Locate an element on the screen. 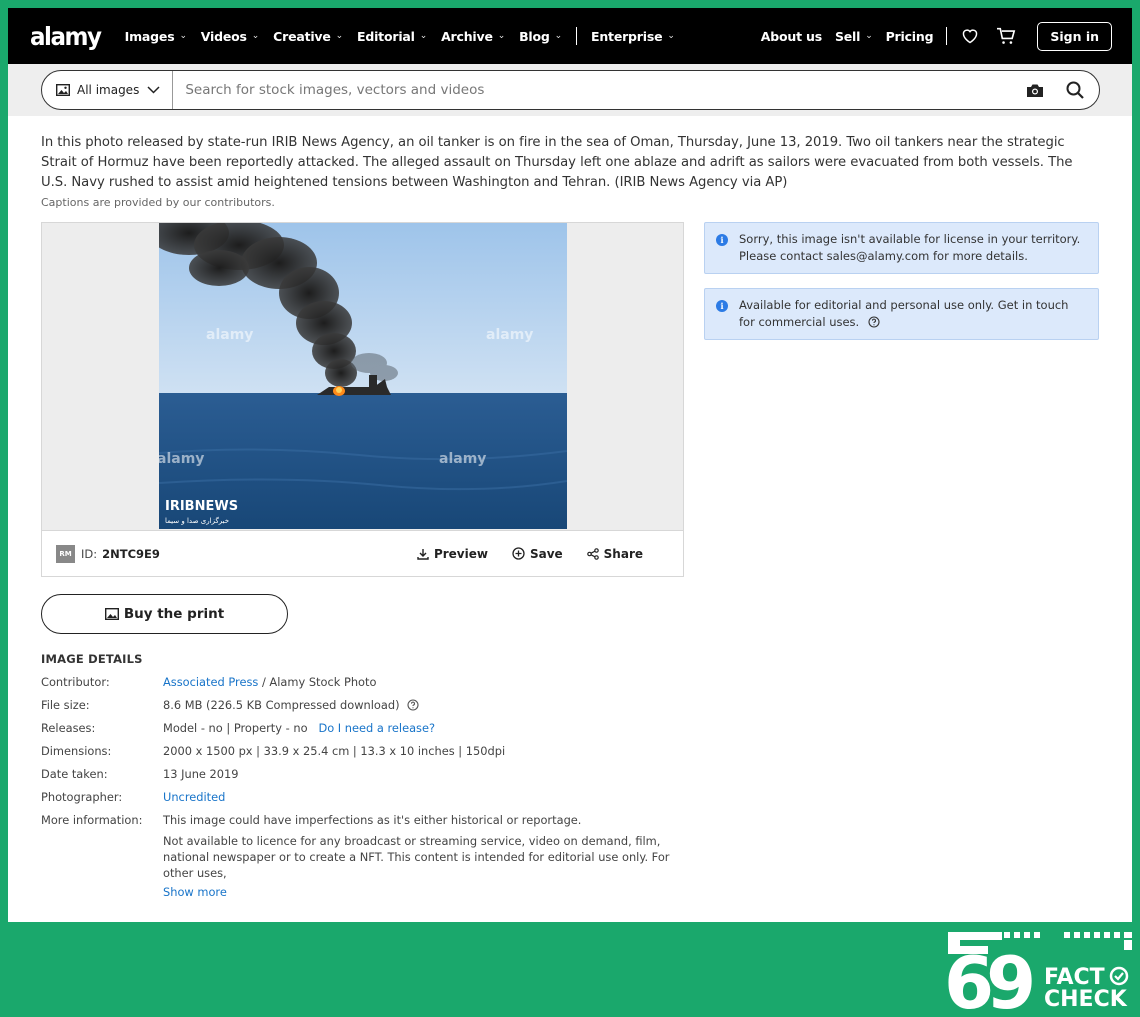 The height and width of the screenshot is (1017, 1140). nav-blog: Blog ⌄ is located at coordinates (540, 36).